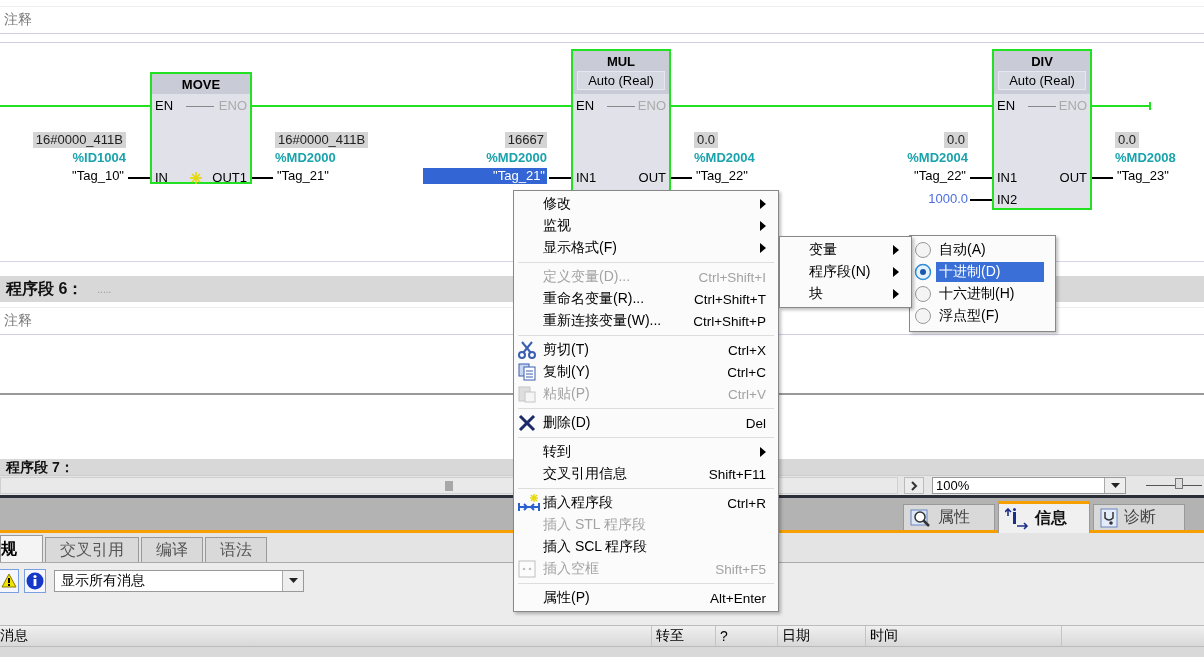  What do you see at coordinates (990, 250) in the screenshot?
I see `menu-item: 自动(A)` at bounding box center [990, 250].